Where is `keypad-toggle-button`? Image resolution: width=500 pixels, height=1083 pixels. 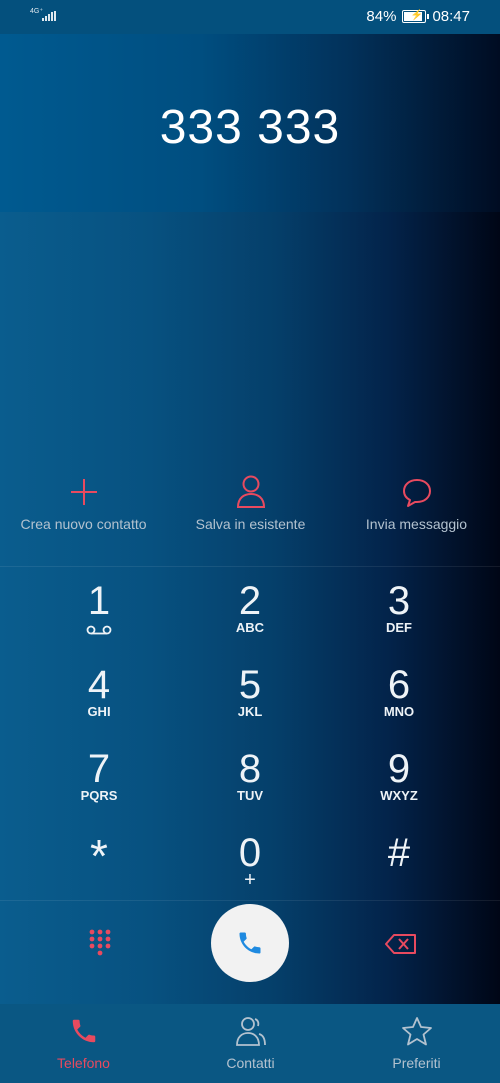
keypad-toggle-button is located at coordinates (100, 945).